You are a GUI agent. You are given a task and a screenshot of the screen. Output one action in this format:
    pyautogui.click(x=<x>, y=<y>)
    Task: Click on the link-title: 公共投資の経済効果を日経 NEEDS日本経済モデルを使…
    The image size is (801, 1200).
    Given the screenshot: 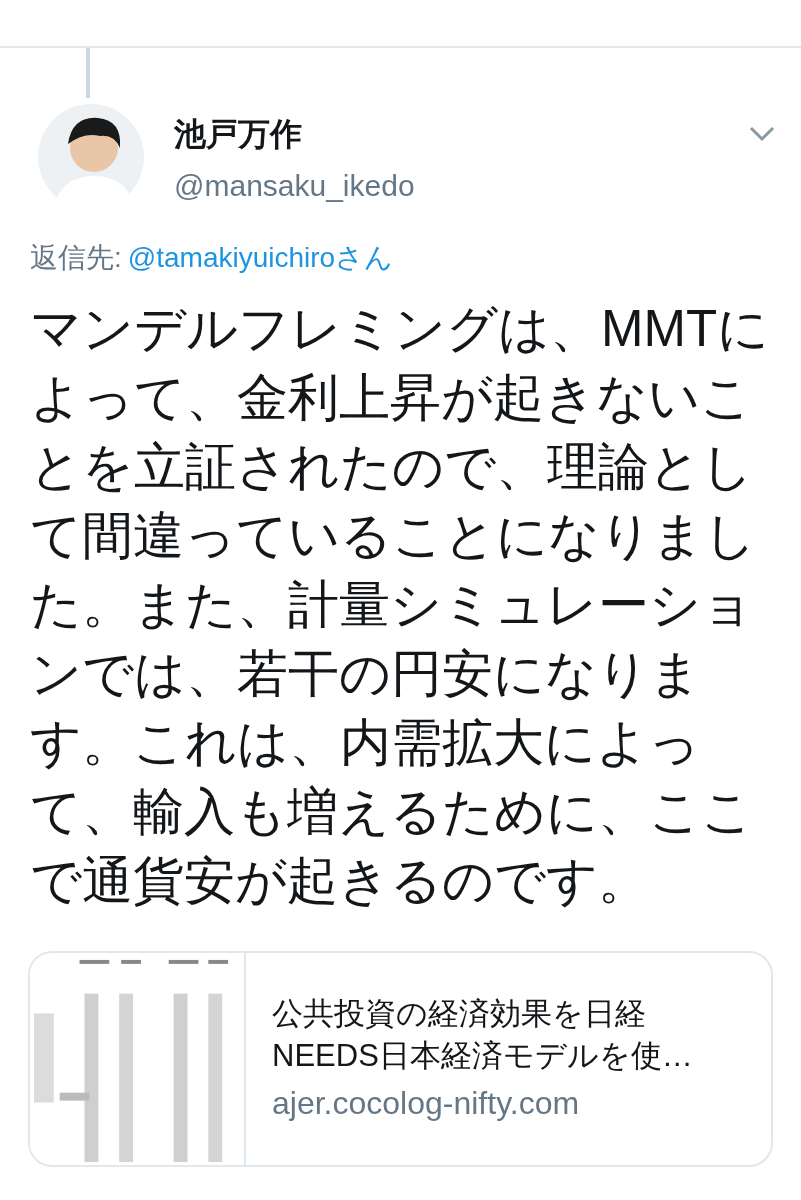 What is the action you would take?
    pyautogui.click(x=482, y=1035)
    